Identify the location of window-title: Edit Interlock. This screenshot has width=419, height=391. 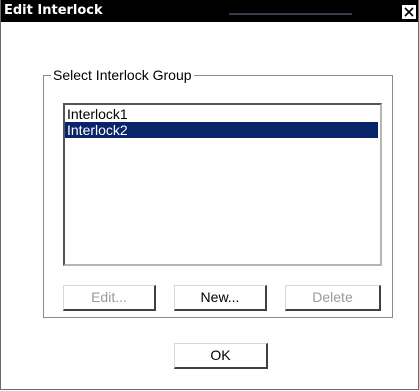
(53, 10).